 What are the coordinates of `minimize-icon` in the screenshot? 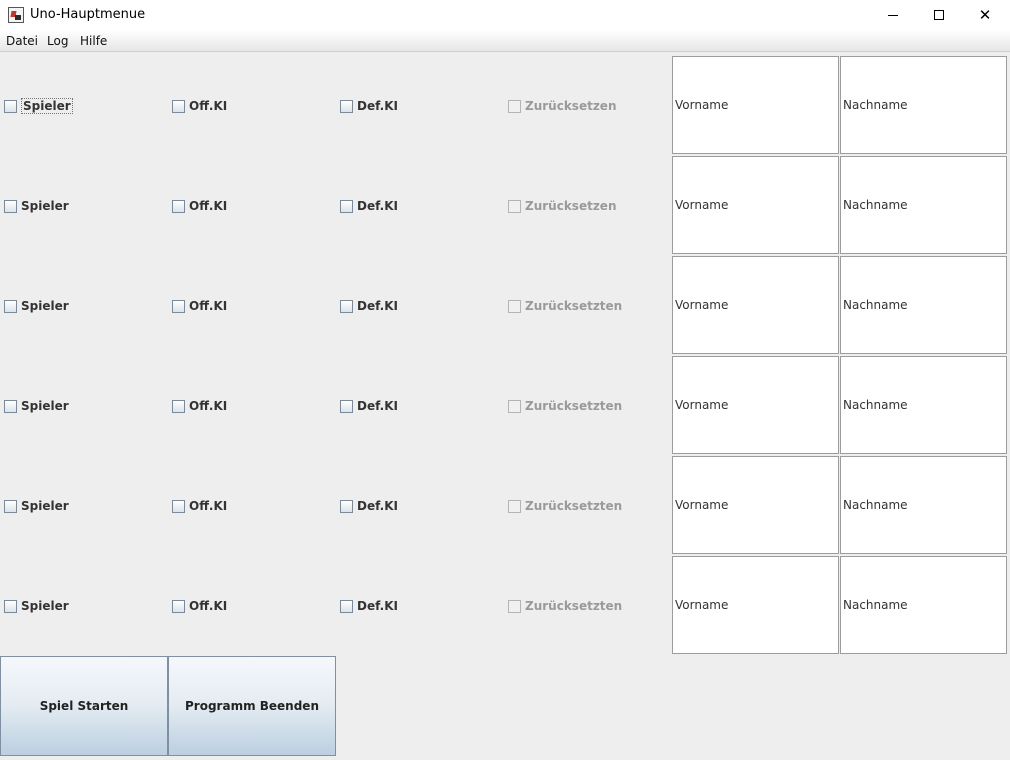 It's located at (893, 15).